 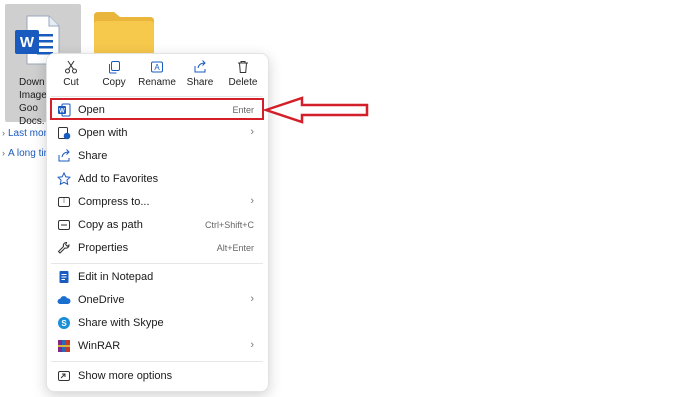 I want to click on menu-item-label: Edit in Notepad, so click(x=116, y=277).